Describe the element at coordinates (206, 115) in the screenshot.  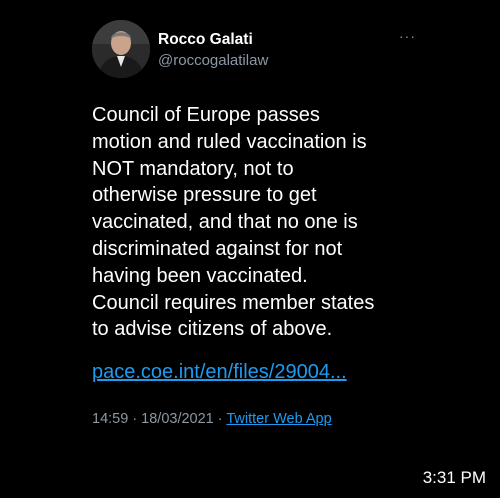
I see `tweet-body-line: Council of Europe passes` at that location.